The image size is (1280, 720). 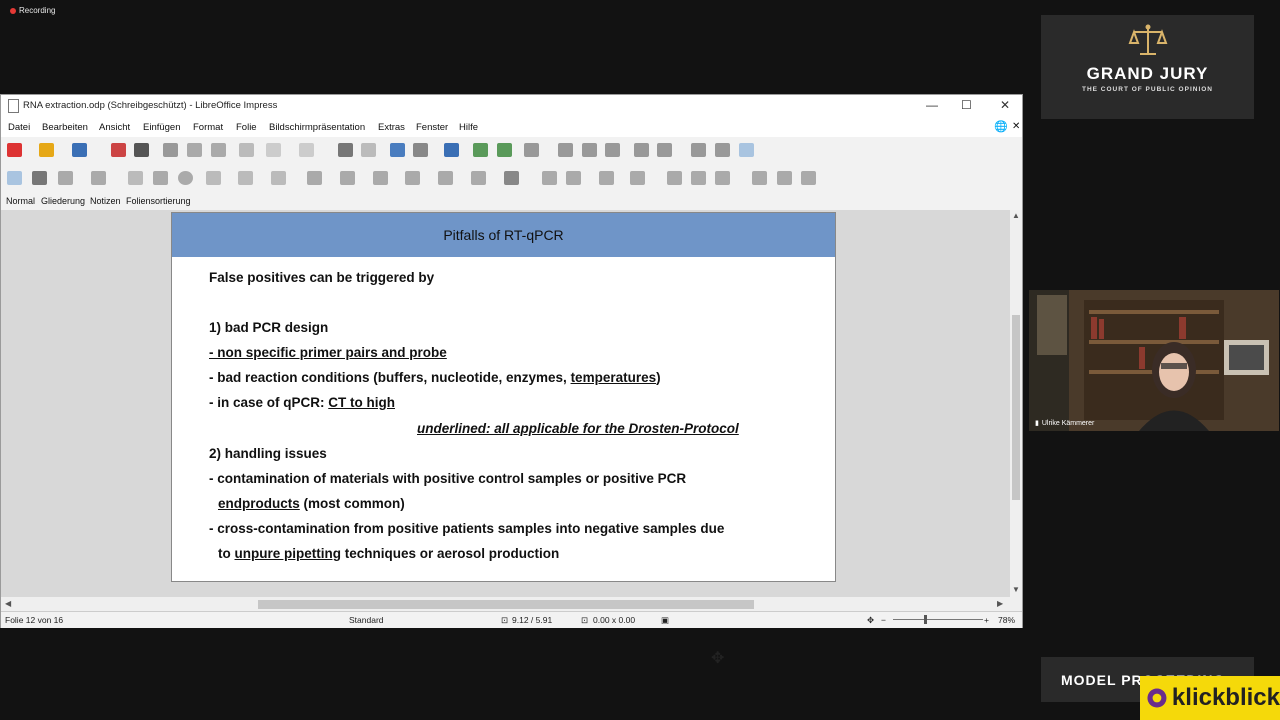 I want to click on horizontal-scrollbar: ◀ ▶, so click(x=511, y=604).